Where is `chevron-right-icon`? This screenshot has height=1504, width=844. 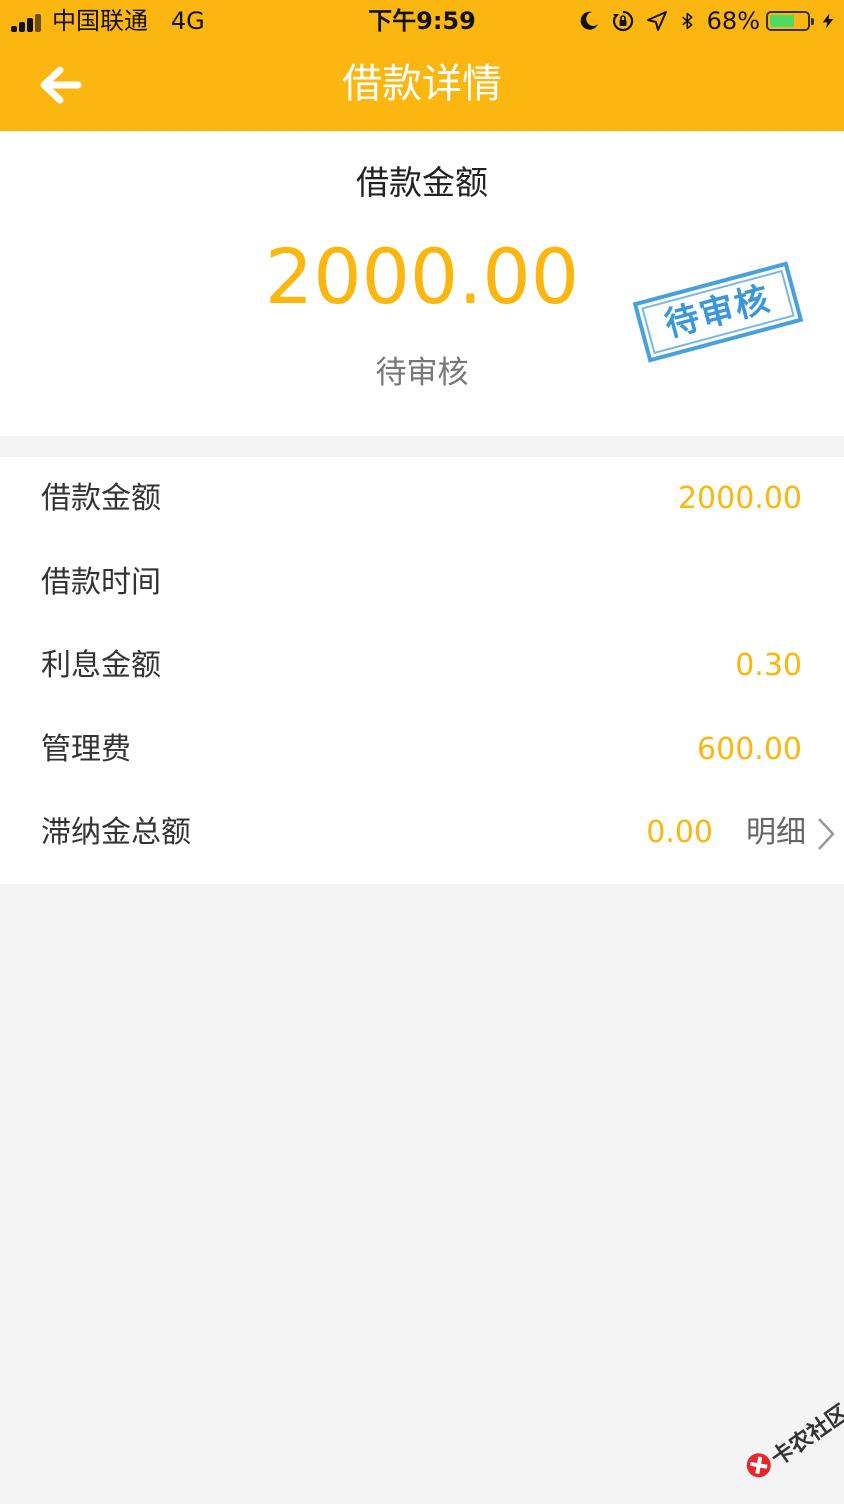
chevron-right-icon is located at coordinates (826, 834).